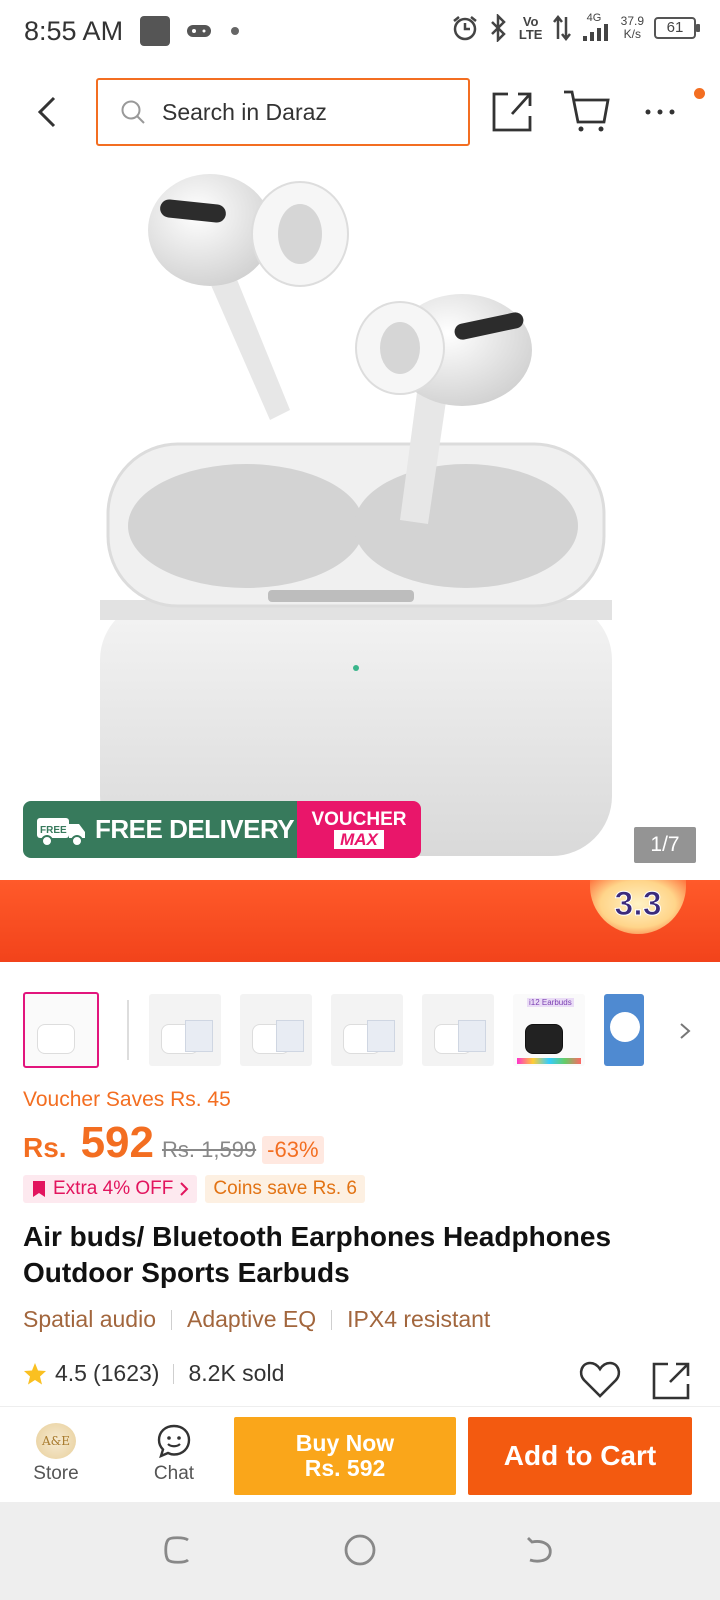 This screenshot has width=720, height=1600. I want to click on alarm-icon, so click(464, 28).